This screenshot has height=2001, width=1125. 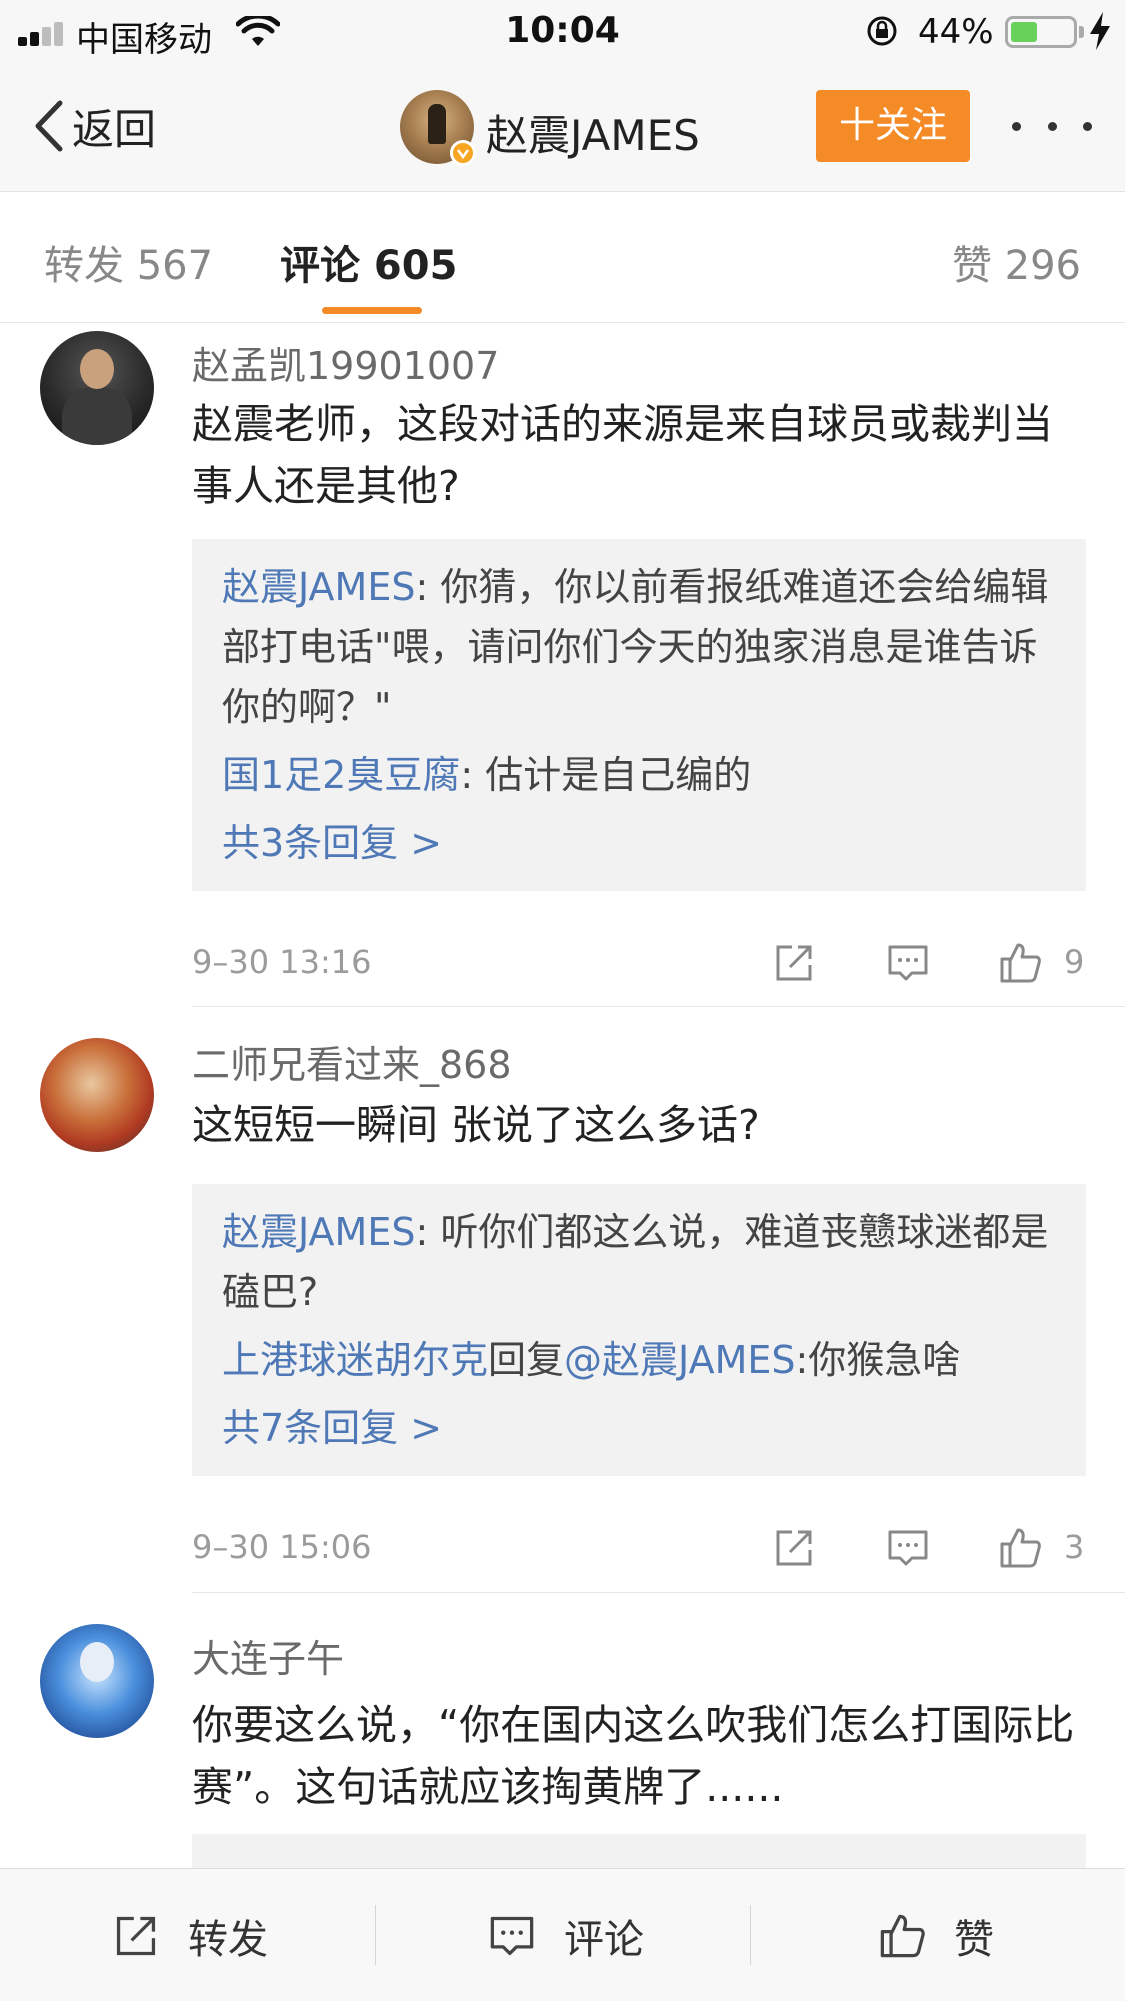 I want to click on bottom-toolbar: 转发 评论 赞, so click(x=562, y=1934).